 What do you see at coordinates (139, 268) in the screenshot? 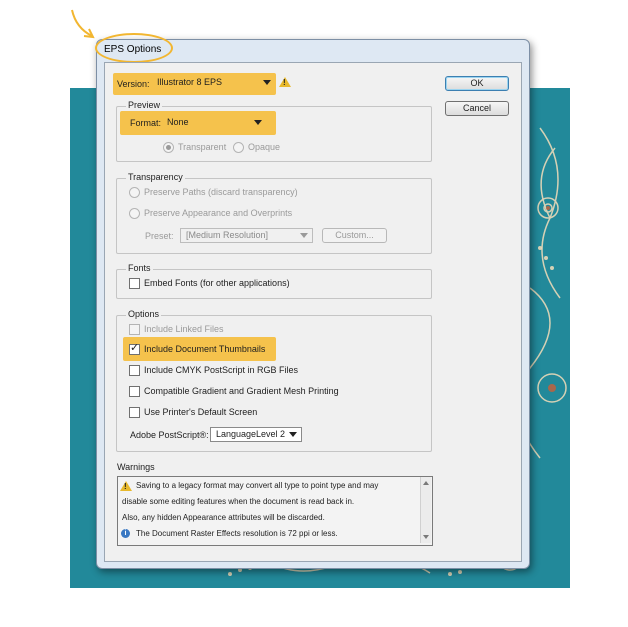
I see `fonts-group-title: Fonts` at bounding box center [139, 268].